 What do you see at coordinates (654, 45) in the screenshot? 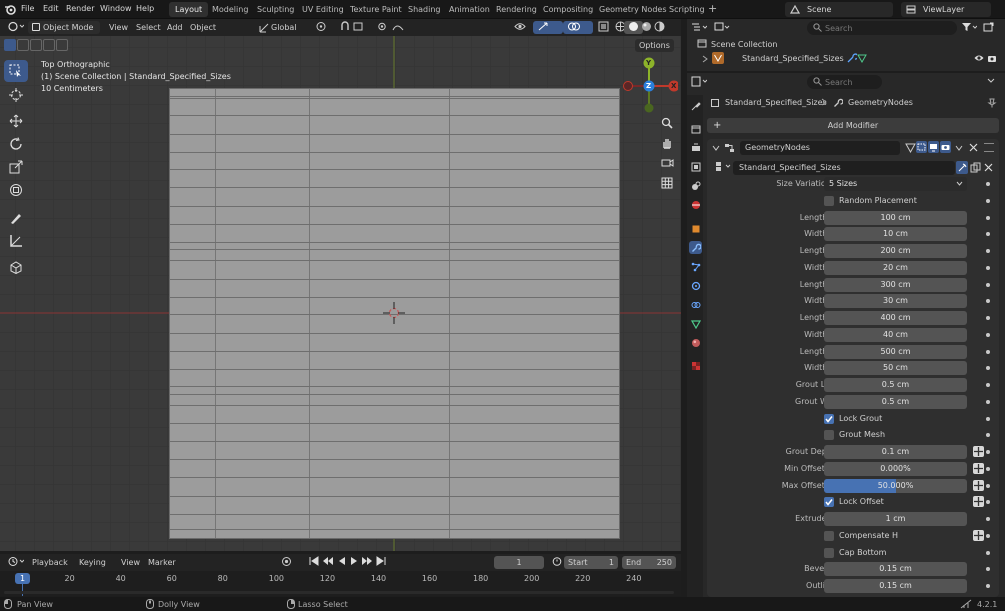
I see `options-dropdown: Options` at bounding box center [654, 45].